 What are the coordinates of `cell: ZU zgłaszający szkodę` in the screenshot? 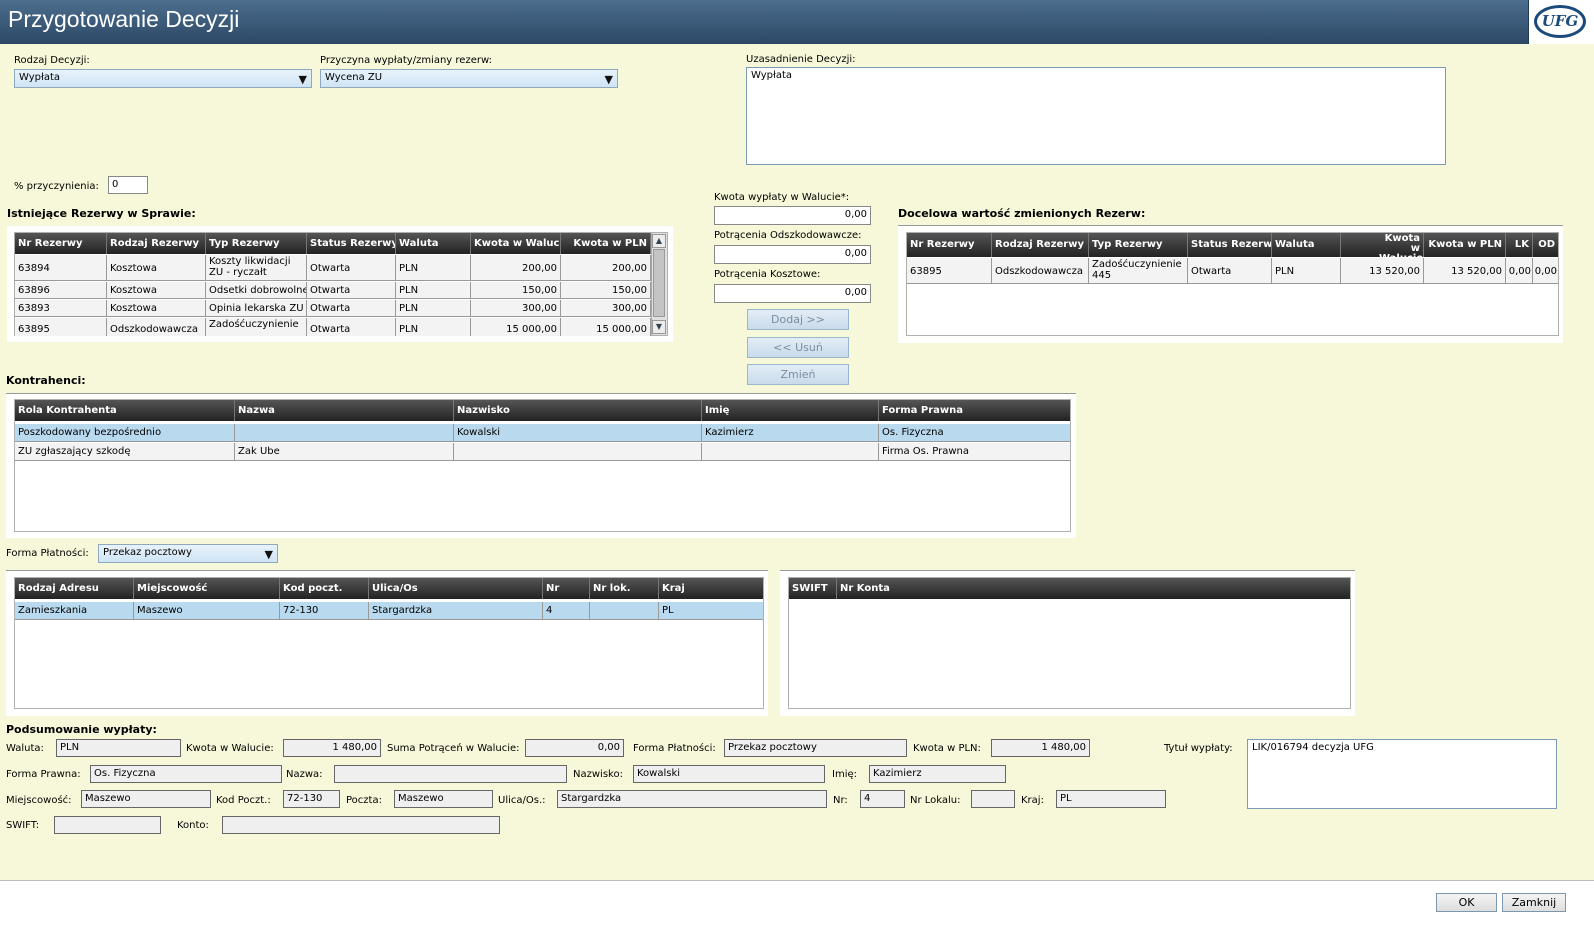 It's located at (125, 451).